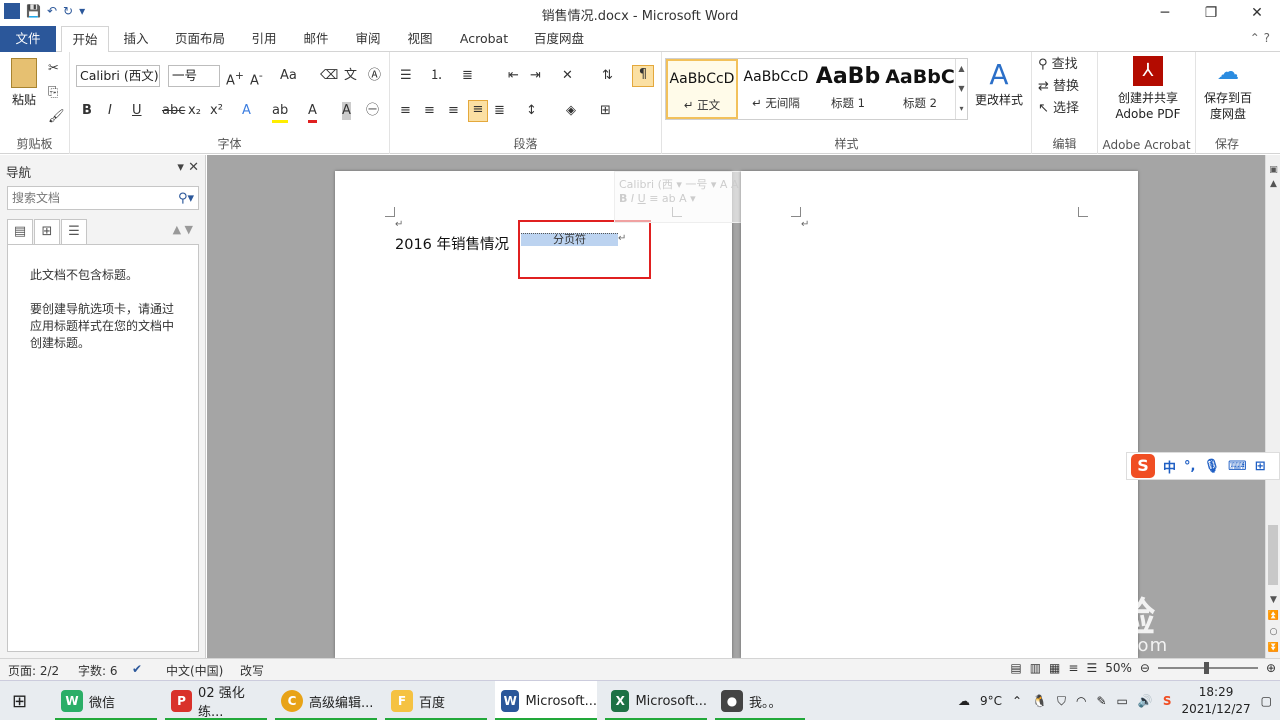 The image size is (1280, 720). What do you see at coordinates (235, 78) in the screenshot?
I see `grow-font-icon: A+` at bounding box center [235, 78].